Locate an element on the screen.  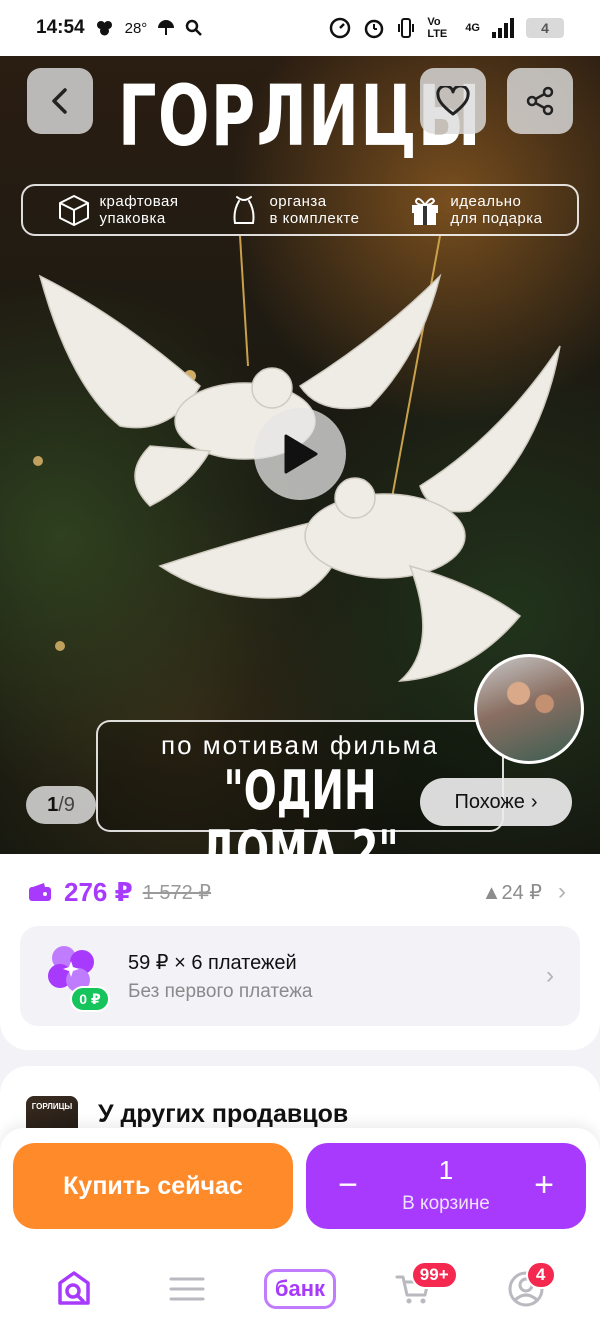
cart-stepper: − 1 В корзине + is located at coordinates (446, 1186).